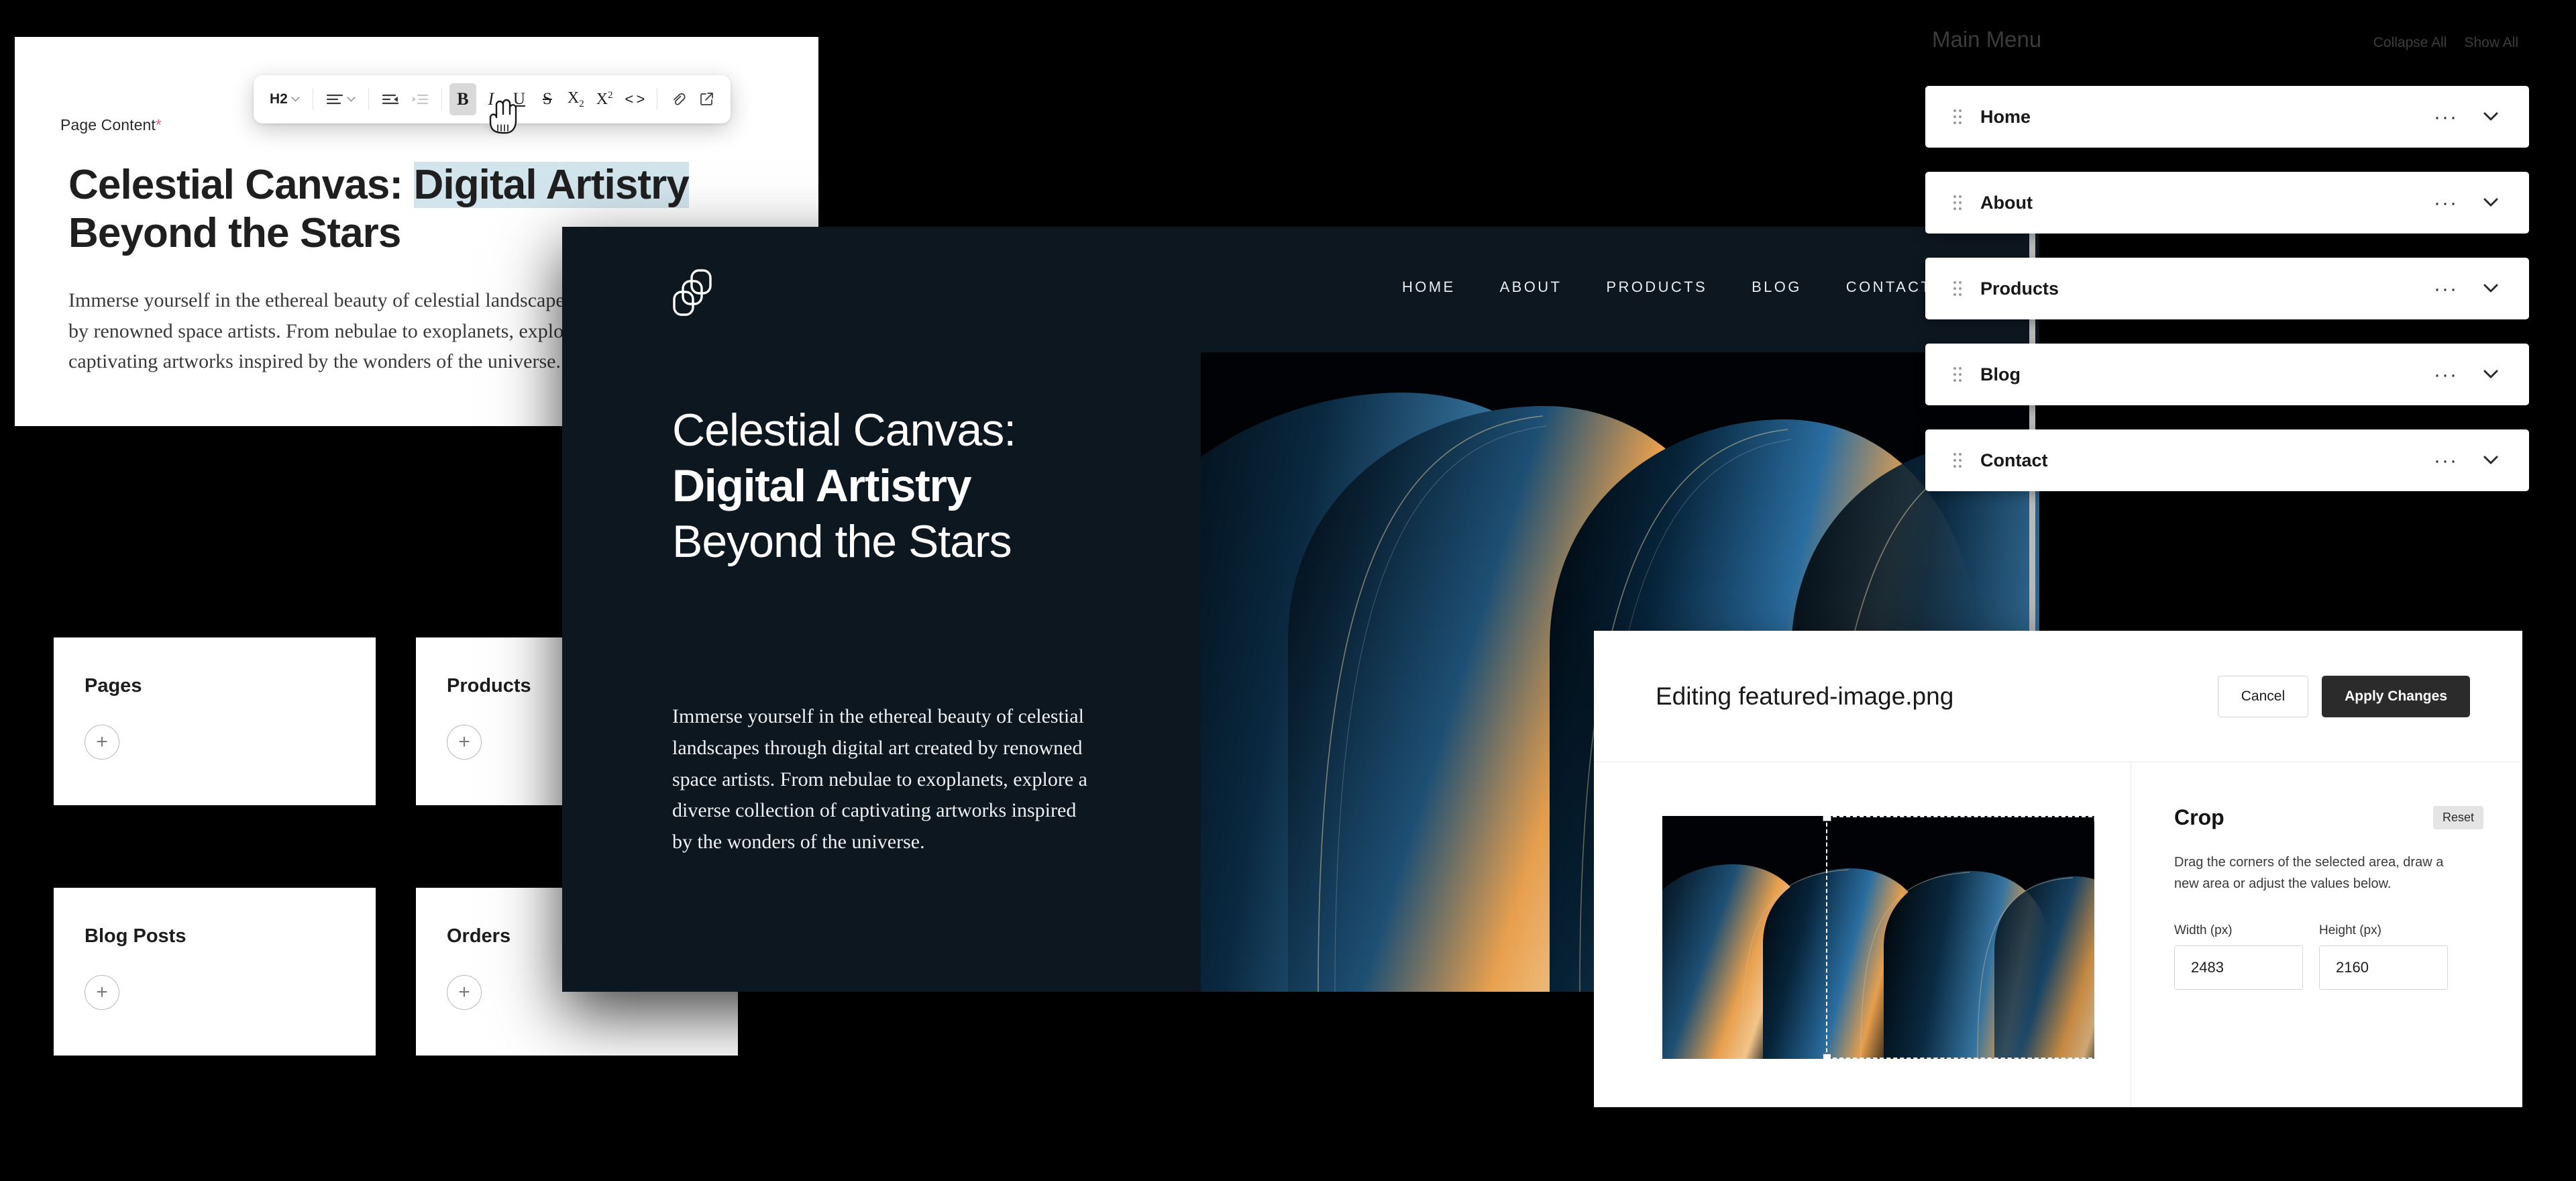  What do you see at coordinates (2005, 117) in the screenshot?
I see `menu-item-label: Home` at bounding box center [2005, 117].